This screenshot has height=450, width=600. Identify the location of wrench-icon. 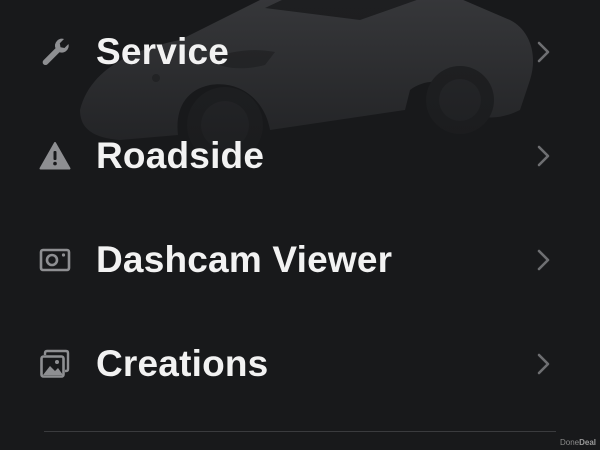
(55, 52).